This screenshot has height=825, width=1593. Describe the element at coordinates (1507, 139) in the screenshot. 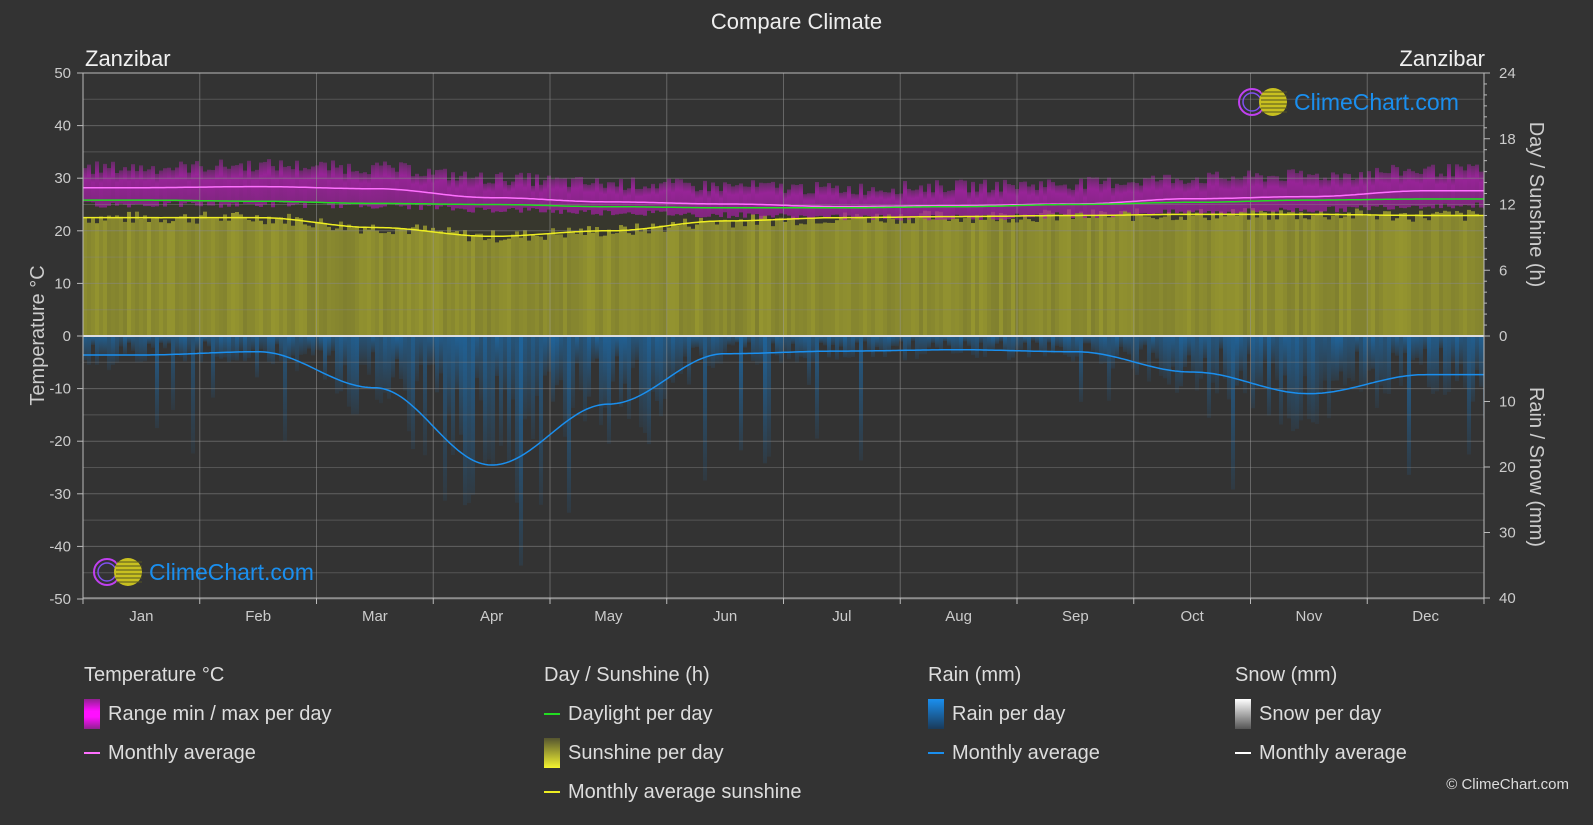

I see `right-hour-tick-label: 18` at that location.